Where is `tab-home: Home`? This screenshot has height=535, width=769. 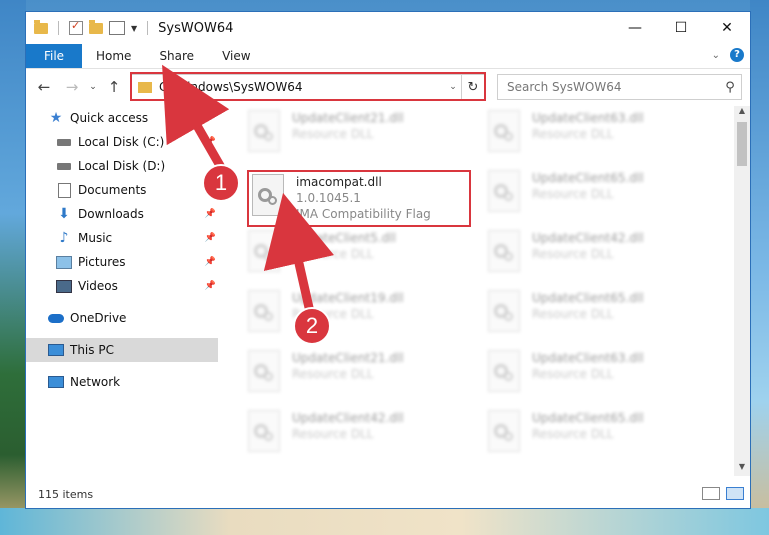
tab-home: Home is located at coordinates (113, 56).